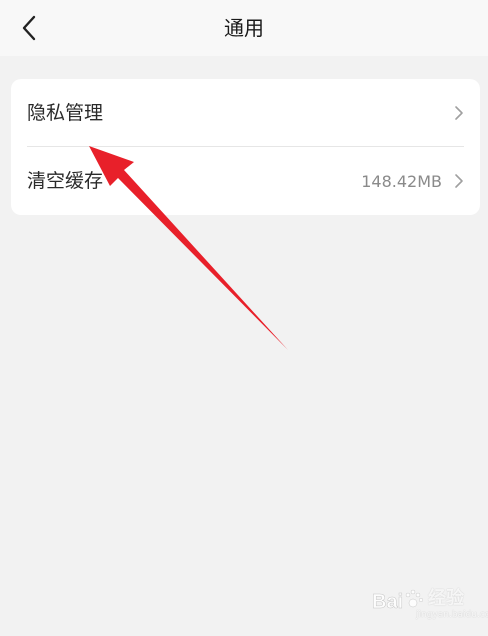 Image resolution: width=488 pixels, height=636 pixels. I want to click on baidu-jingyan-watermark: Bai 经验 jingyan.baidu.com, so click(430, 602).